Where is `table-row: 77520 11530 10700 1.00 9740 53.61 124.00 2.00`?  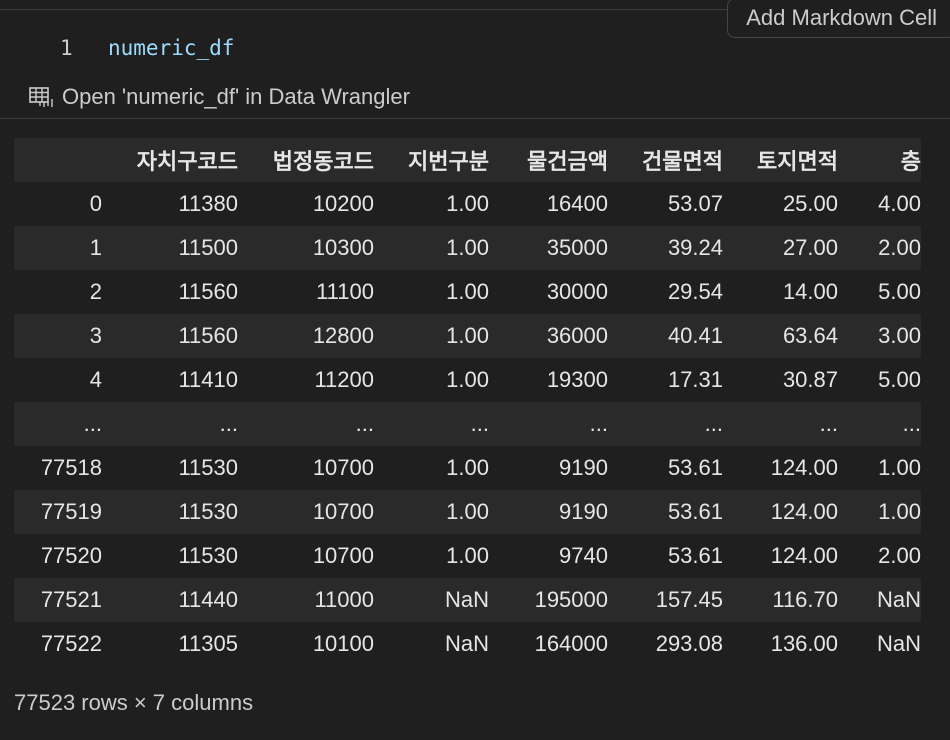
table-row: 77520 11530 10700 1.00 9740 53.61 124.00 2.00 is located at coordinates (467, 556).